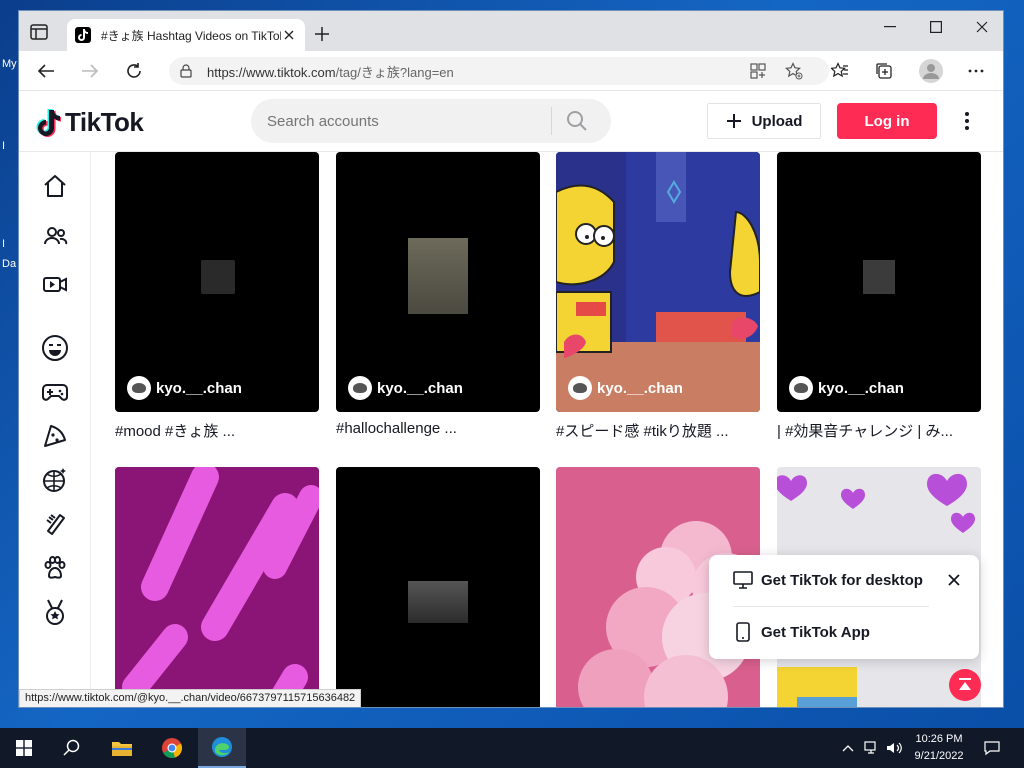 The height and width of the screenshot is (768, 1024). Describe the element at coordinates (186, 35) in the screenshot. I see `tab-tiktok: #きょ族 Hashtag Videos on TikTok` at that location.